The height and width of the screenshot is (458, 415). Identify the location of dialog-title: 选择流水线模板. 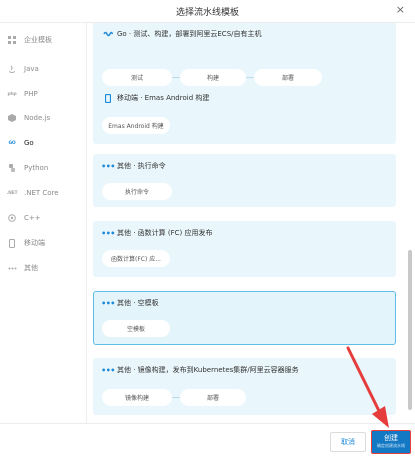
(207, 13).